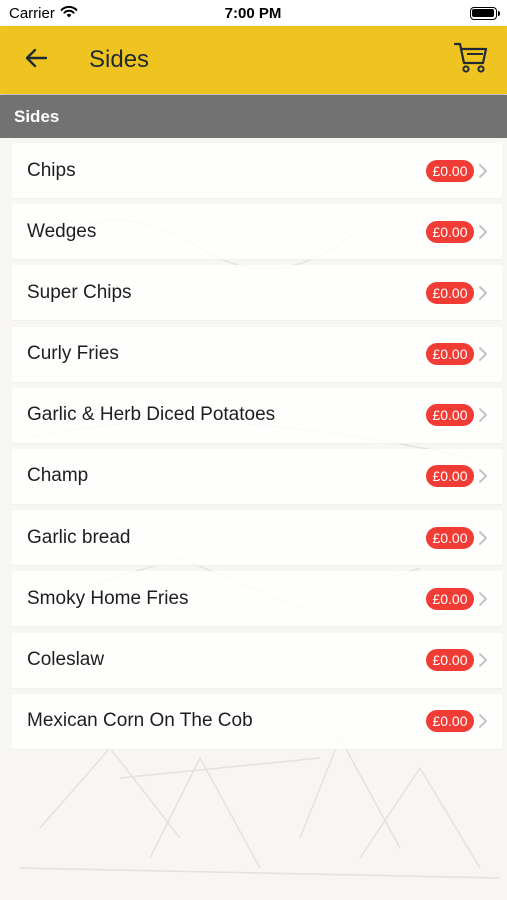 The width and height of the screenshot is (507, 900). I want to click on list-item: Garlic & Herb Diced Potatoes £0.00, so click(257, 415).